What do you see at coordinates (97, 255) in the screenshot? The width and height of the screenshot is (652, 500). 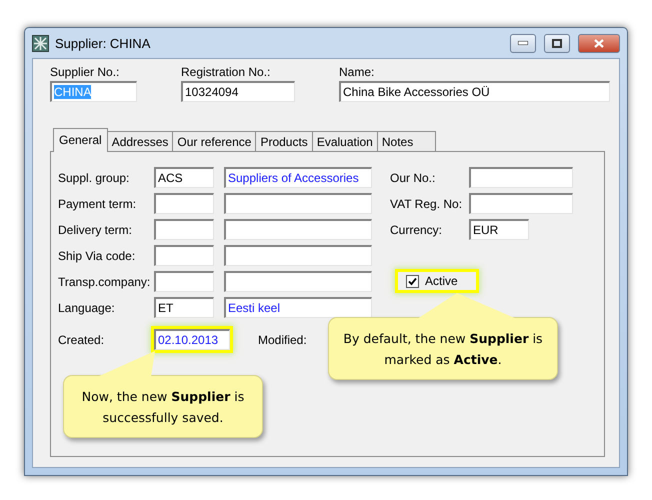 I see `field-label: Ship Via code:` at bounding box center [97, 255].